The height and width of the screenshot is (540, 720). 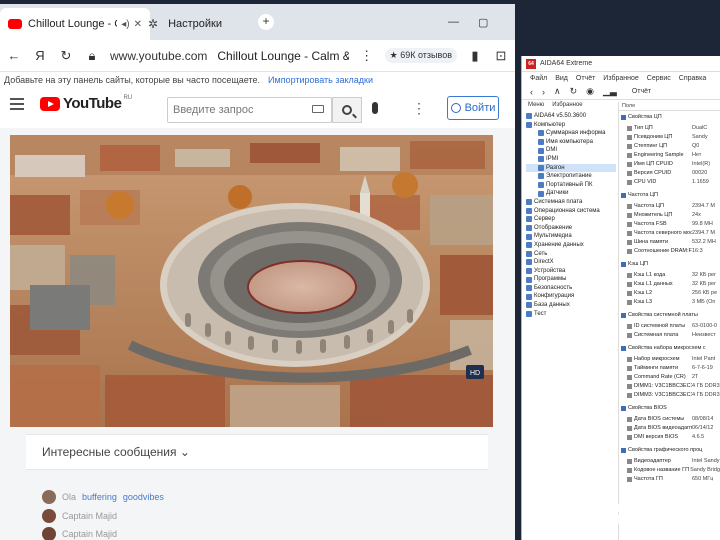 What do you see at coordinates (571, 314) in the screenshot?
I see `tree-item: Тест` at bounding box center [571, 314].